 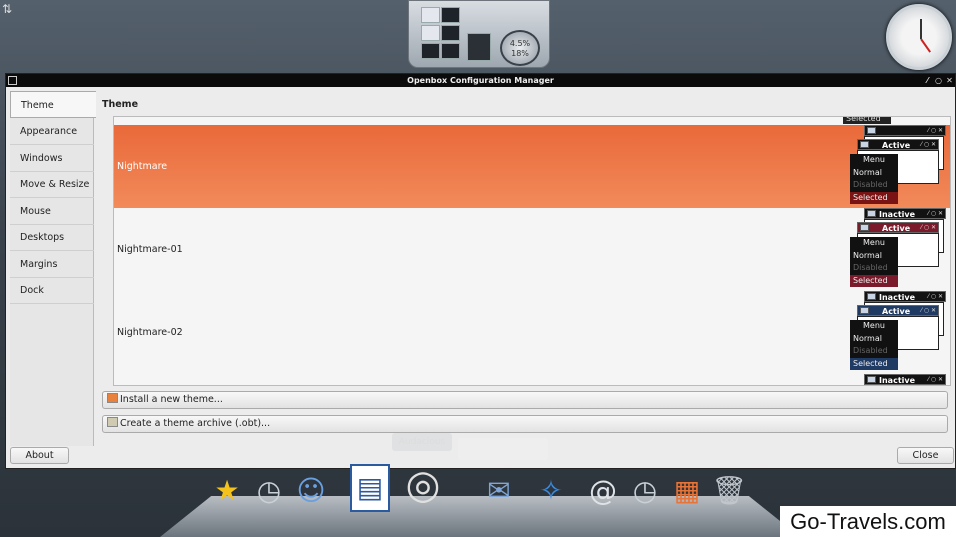 I want to click on maximize-button: ○, so click(x=938, y=80).